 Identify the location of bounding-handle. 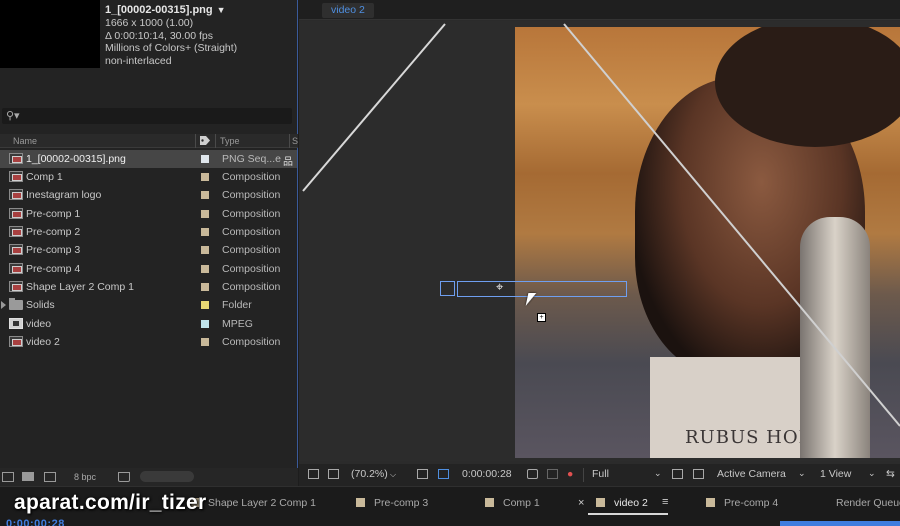
(447, 288).